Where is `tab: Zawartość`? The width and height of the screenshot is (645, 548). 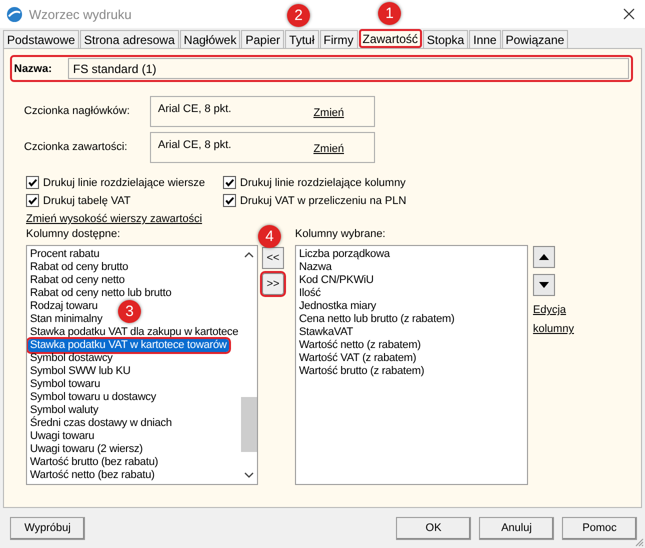 tab: Zawartość is located at coordinates (390, 38).